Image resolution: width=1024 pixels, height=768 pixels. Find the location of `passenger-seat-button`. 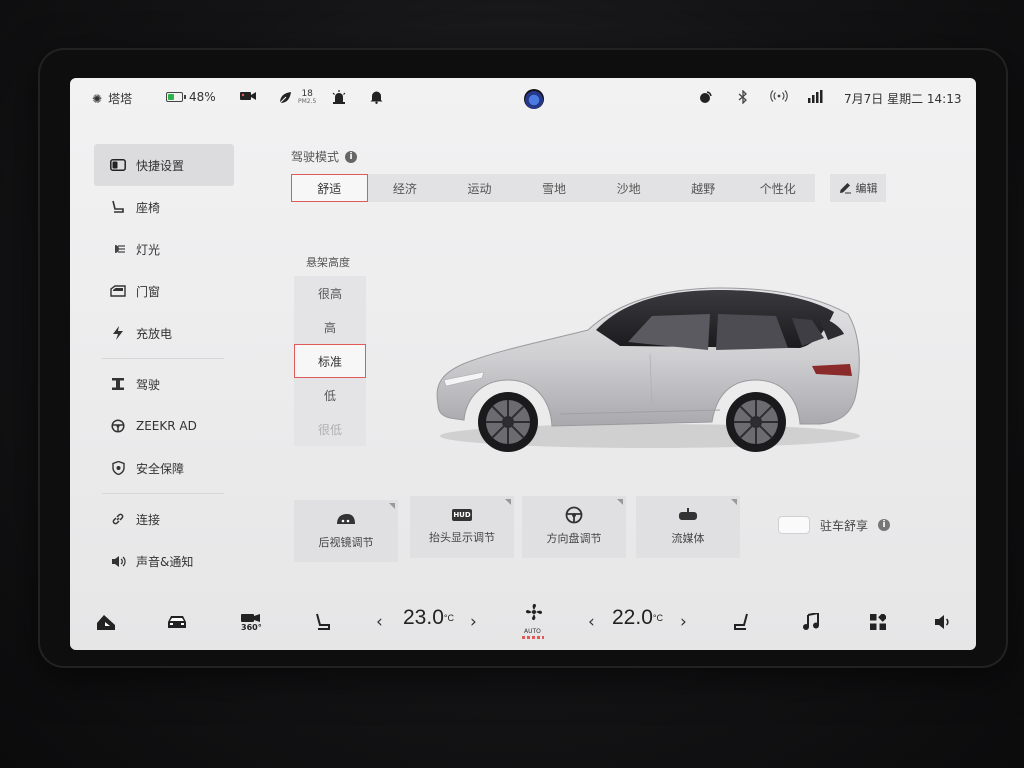

passenger-seat-button is located at coordinates (741, 622).